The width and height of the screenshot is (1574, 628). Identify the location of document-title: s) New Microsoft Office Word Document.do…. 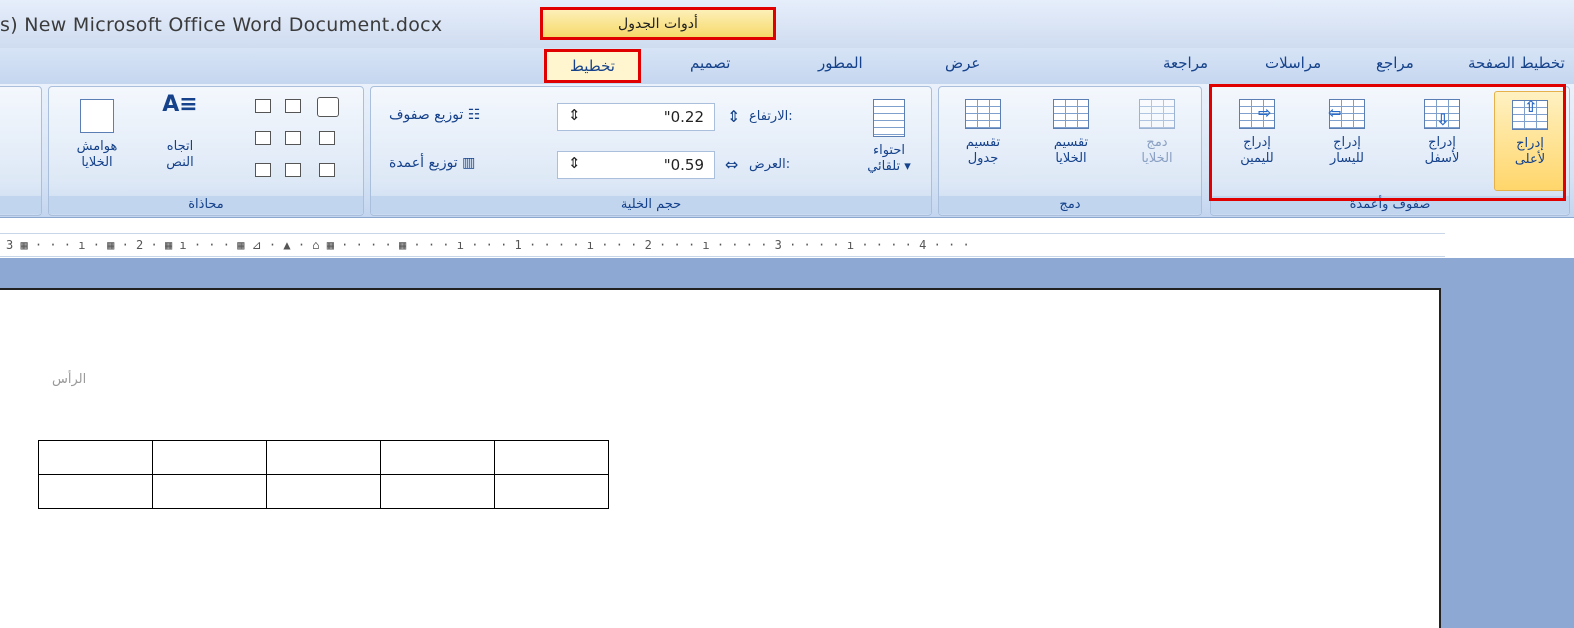
(221, 25).